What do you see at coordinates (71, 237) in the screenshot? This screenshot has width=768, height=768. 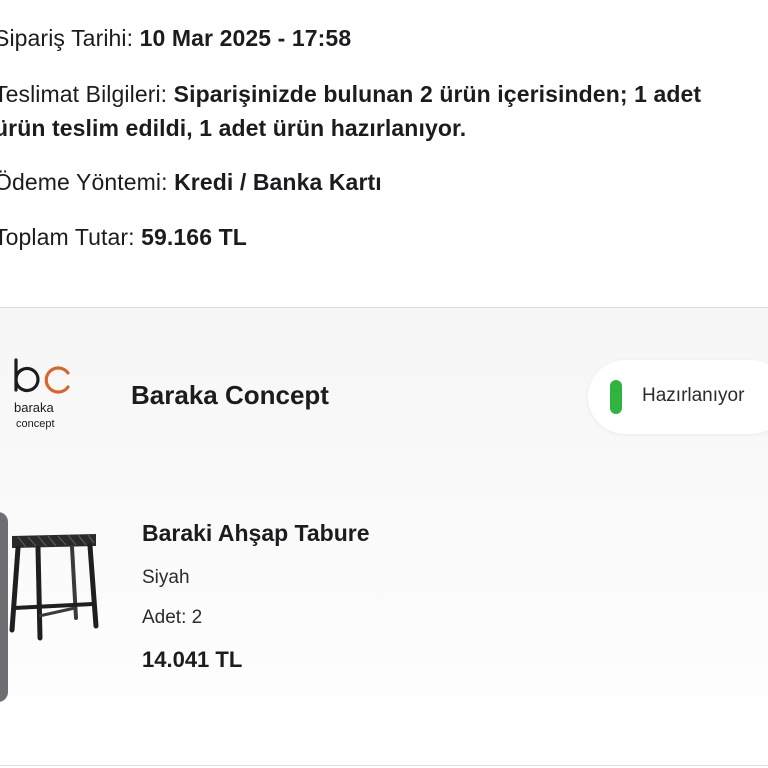 I see `total-amount-label: Toplam Tutar:` at bounding box center [71, 237].